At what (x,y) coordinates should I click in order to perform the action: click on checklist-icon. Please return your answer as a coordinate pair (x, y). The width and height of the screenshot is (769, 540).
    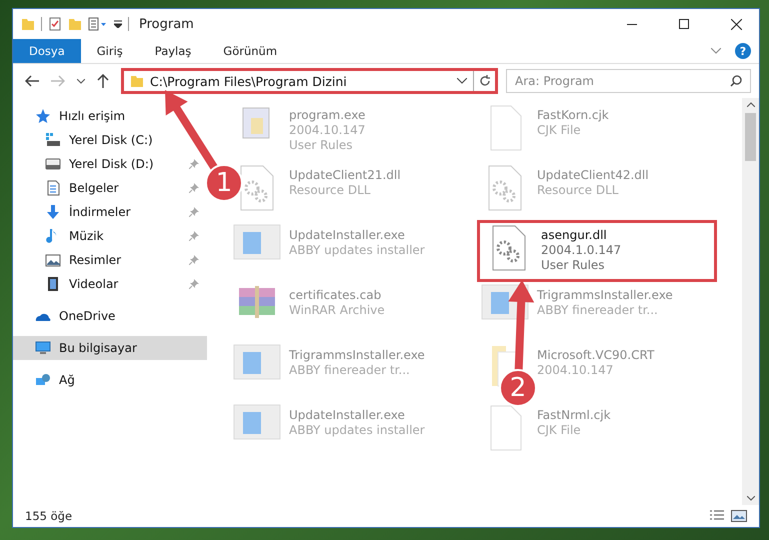
    Looking at the image, I should click on (55, 24).